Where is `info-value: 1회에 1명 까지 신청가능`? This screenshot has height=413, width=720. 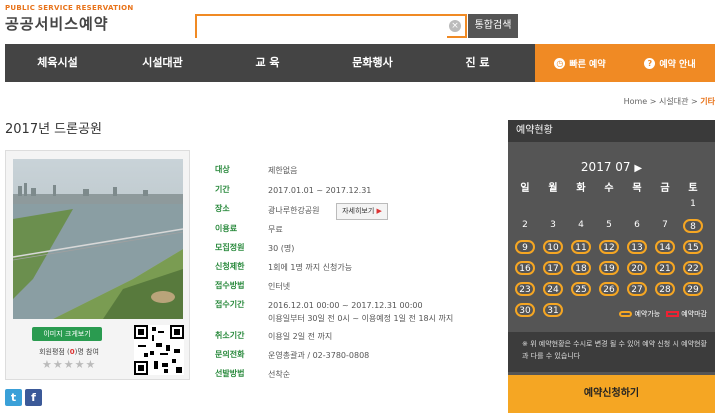 info-value: 1회에 1명 까지 신청가능 is located at coordinates (310, 267).